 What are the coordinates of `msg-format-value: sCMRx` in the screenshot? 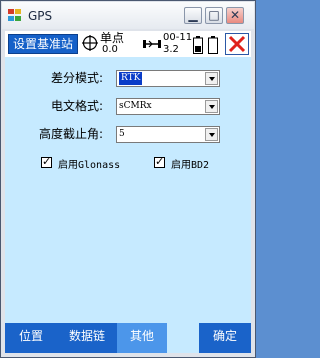 It's located at (135, 106).